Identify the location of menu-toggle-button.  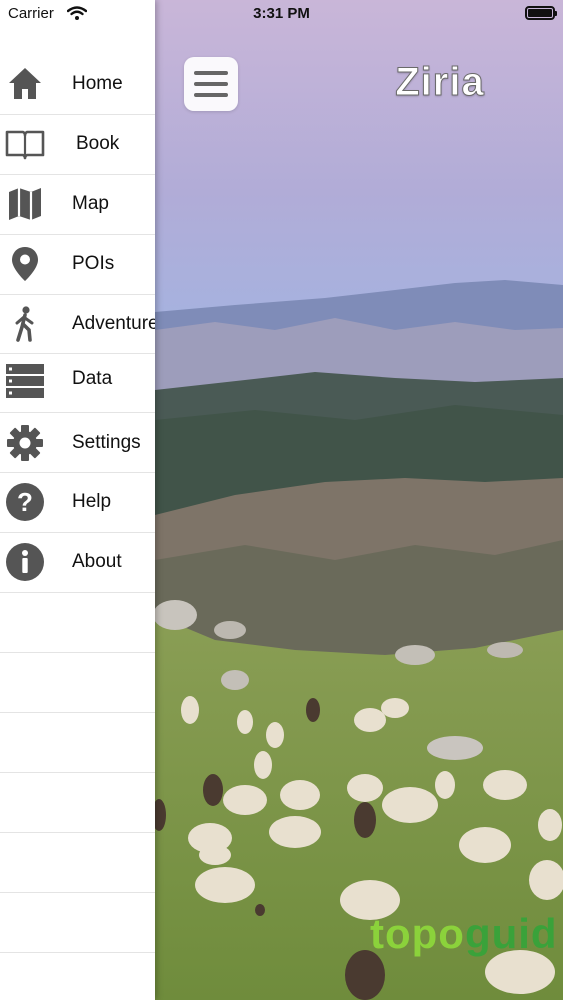
(211, 84).